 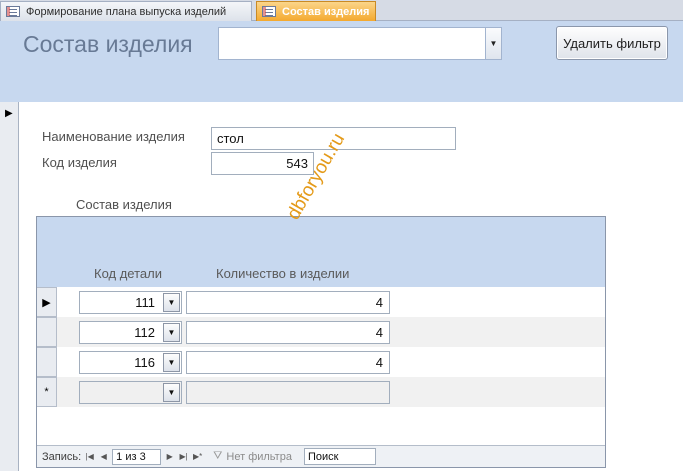 What do you see at coordinates (47, 302) in the screenshot?
I see `current-row-icon: ▶` at bounding box center [47, 302].